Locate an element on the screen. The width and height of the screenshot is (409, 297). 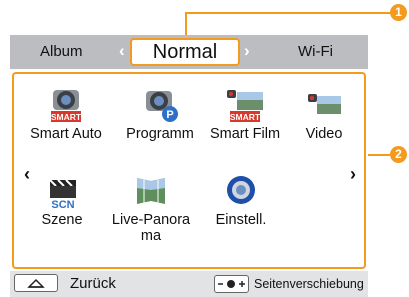
chevron-left-icon: ‹ is located at coordinates (122, 50).